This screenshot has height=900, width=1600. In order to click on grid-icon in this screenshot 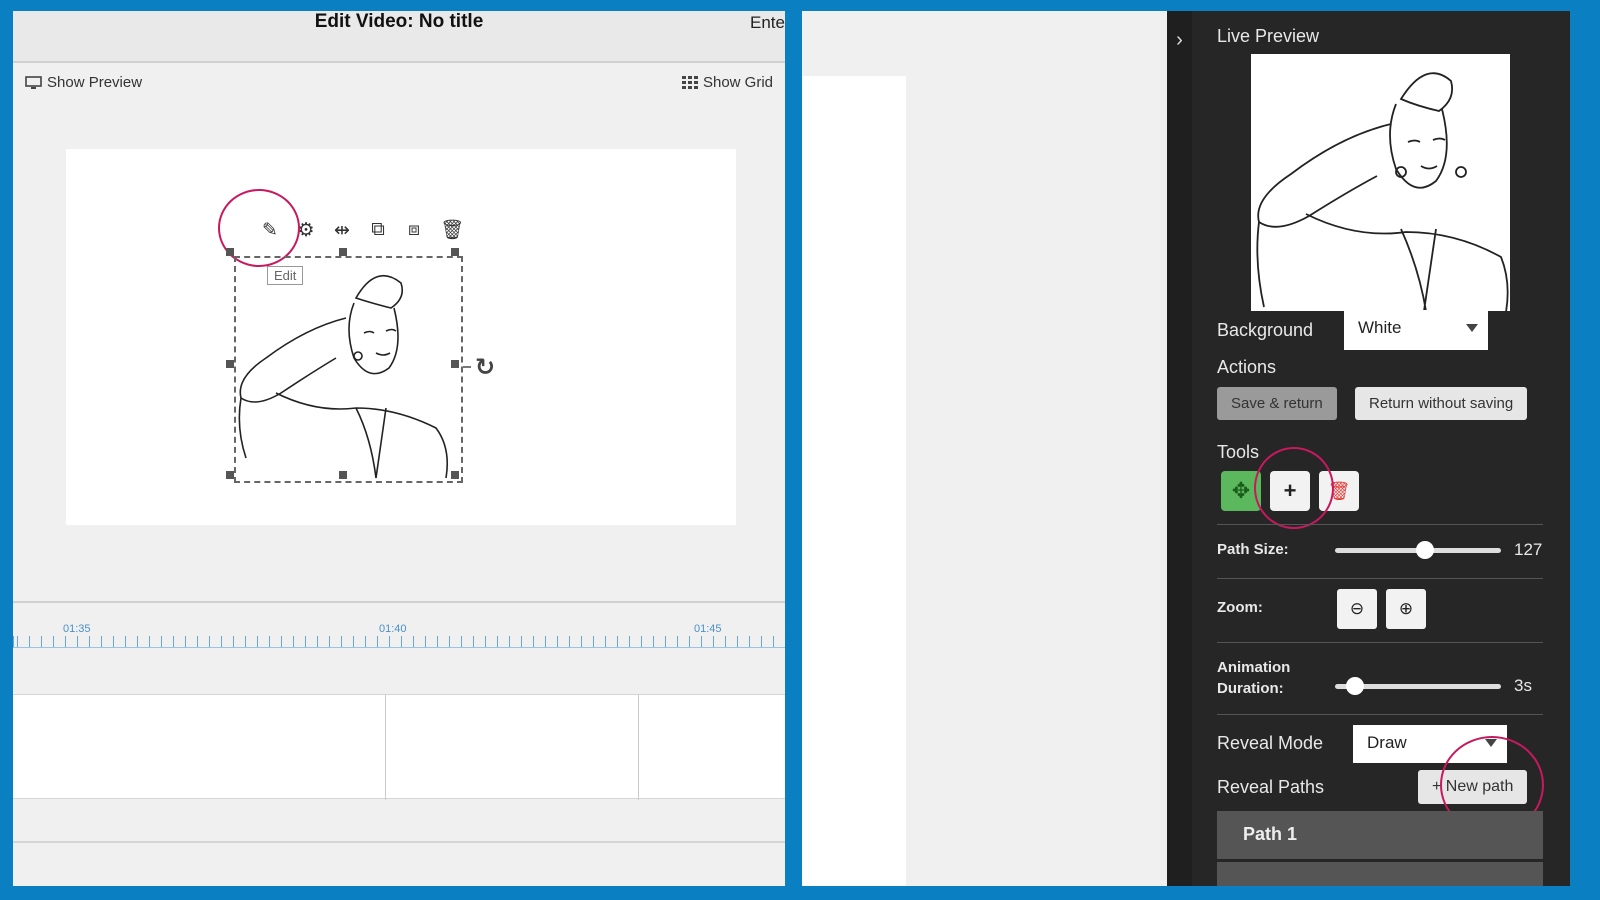, I will do `click(689, 82)`.